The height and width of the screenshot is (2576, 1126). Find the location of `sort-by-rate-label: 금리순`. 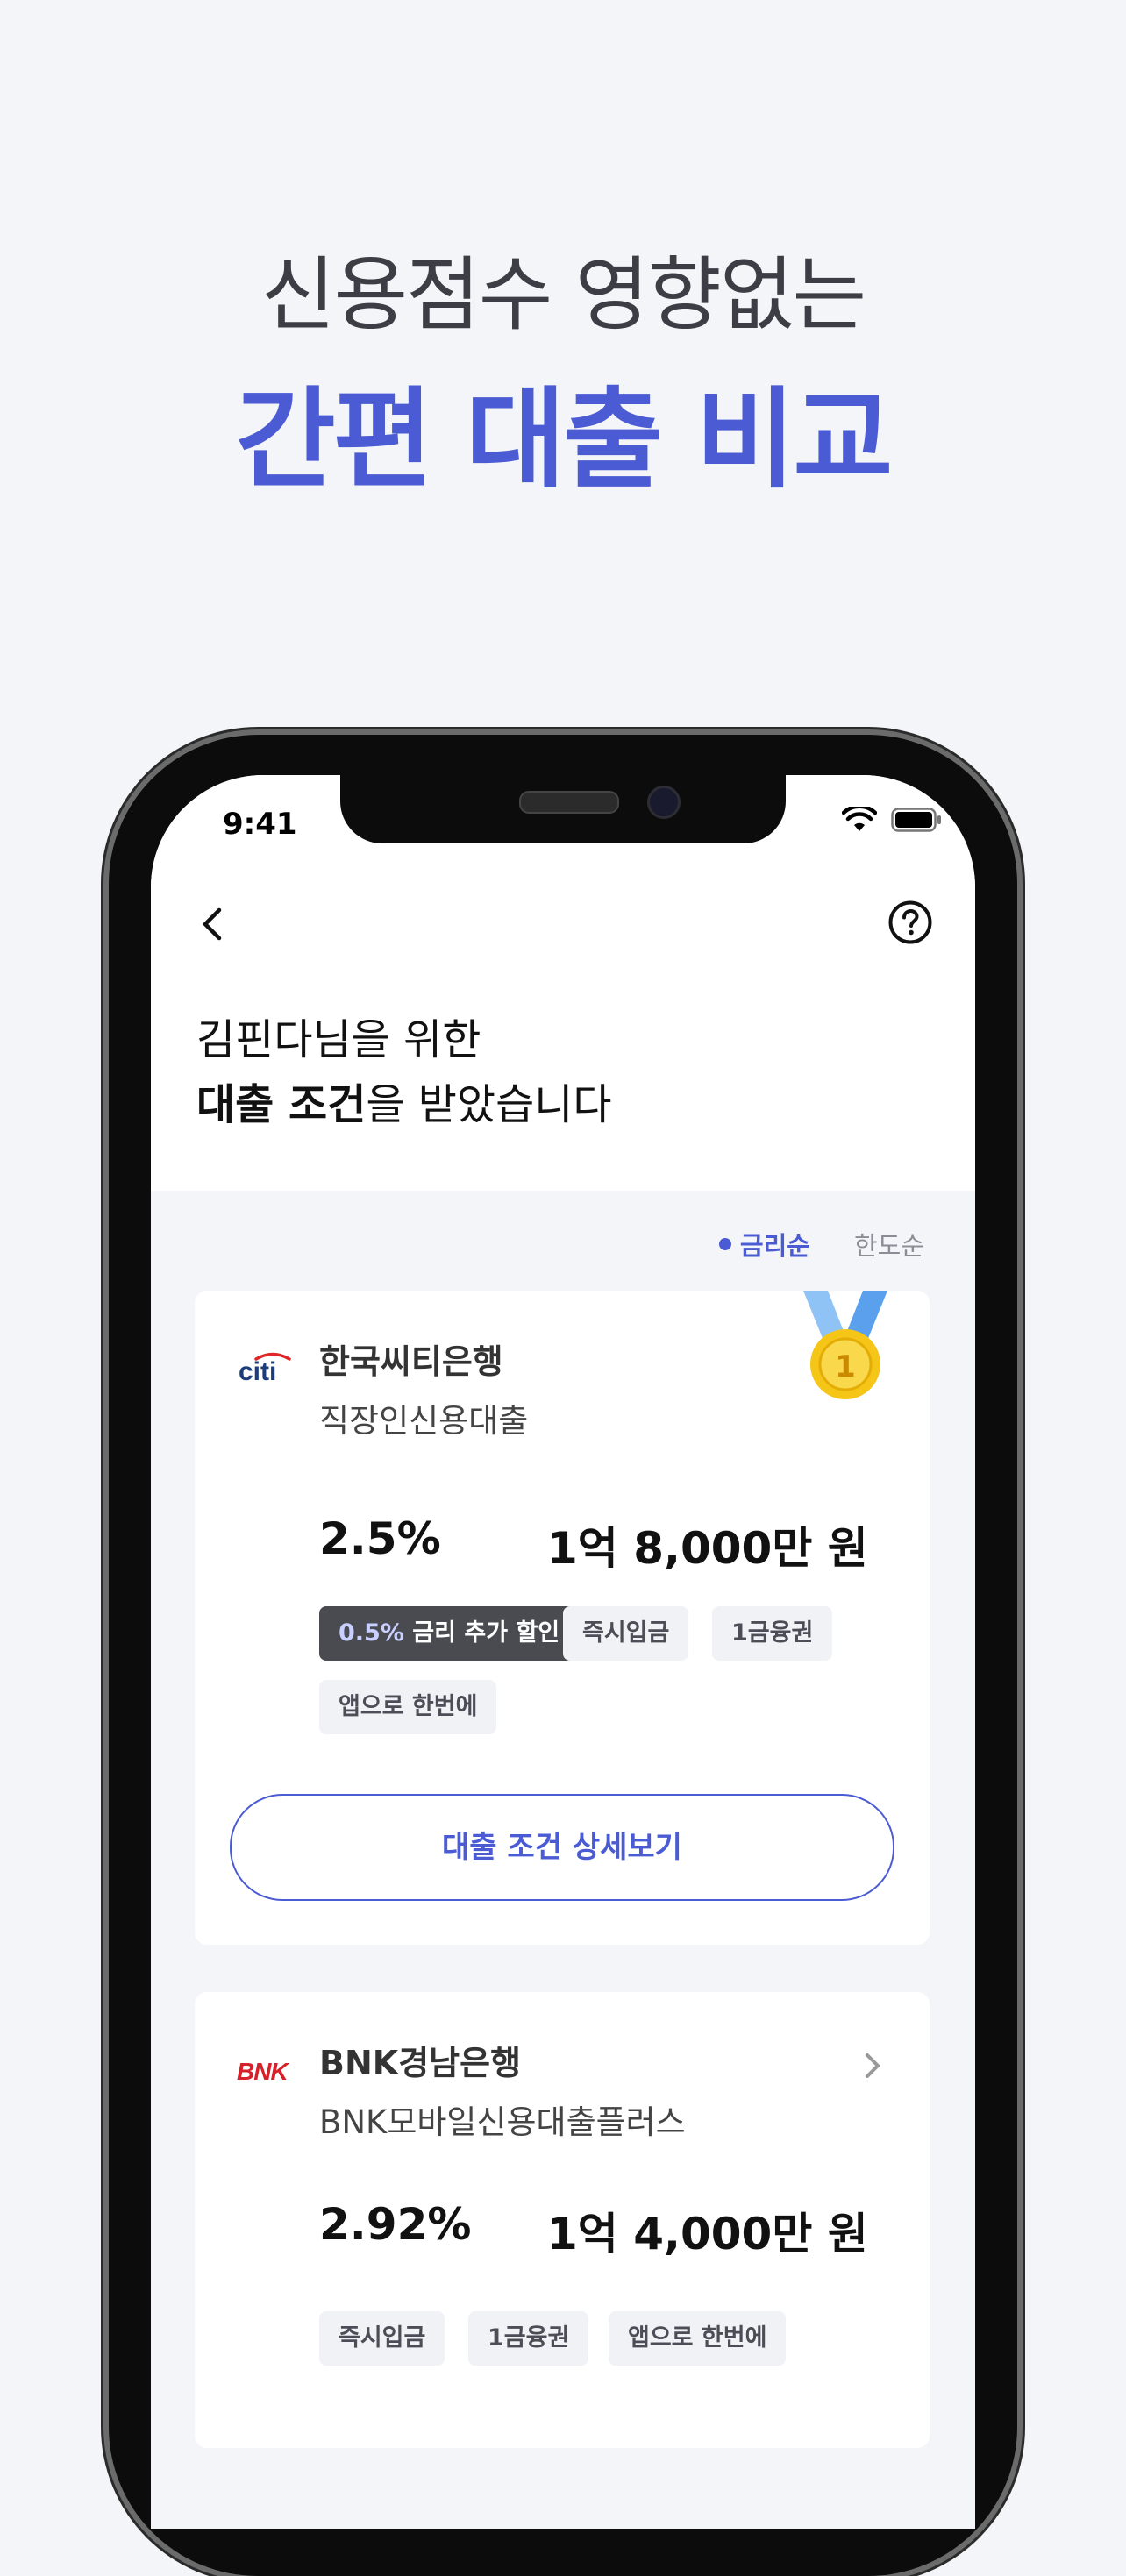

sort-by-rate-label: 금리순 is located at coordinates (774, 1246).